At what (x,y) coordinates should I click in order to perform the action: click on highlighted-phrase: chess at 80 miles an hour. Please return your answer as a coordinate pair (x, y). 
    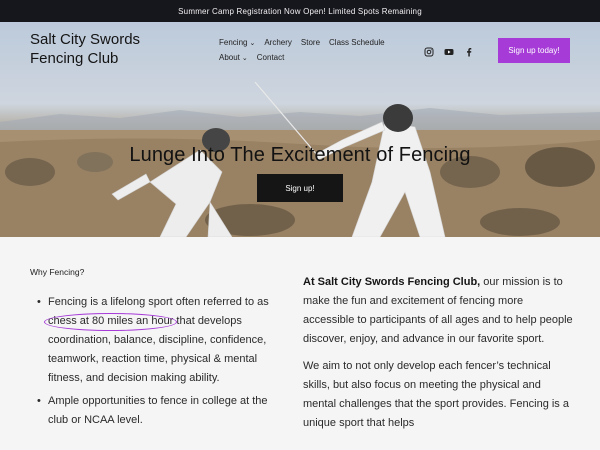
    Looking at the image, I should click on (110, 321).